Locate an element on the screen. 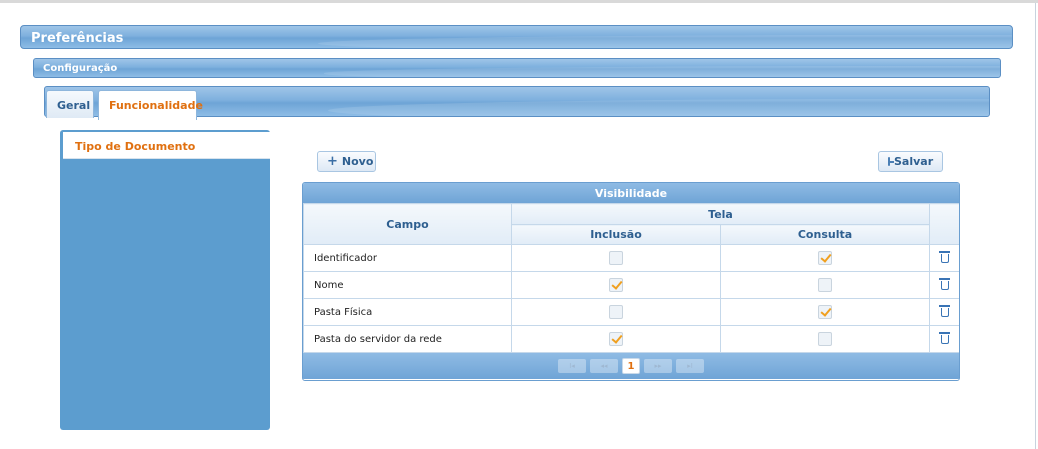 The height and width of the screenshot is (449, 1038). sidebar-item-tipo-de-documento: Tipo de Documento is located at coordinates (166, 145).